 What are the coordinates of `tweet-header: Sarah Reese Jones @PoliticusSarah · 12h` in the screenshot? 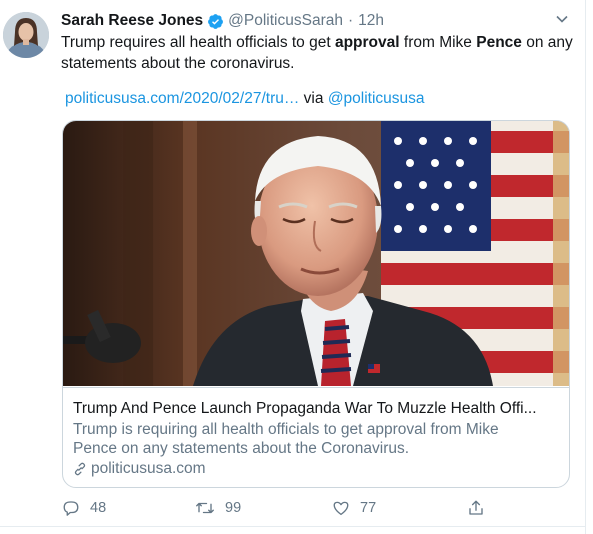 It's located at (222, 21).